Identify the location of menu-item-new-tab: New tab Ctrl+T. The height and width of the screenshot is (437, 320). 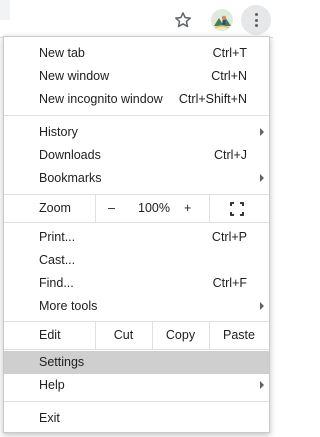
(136, 53).